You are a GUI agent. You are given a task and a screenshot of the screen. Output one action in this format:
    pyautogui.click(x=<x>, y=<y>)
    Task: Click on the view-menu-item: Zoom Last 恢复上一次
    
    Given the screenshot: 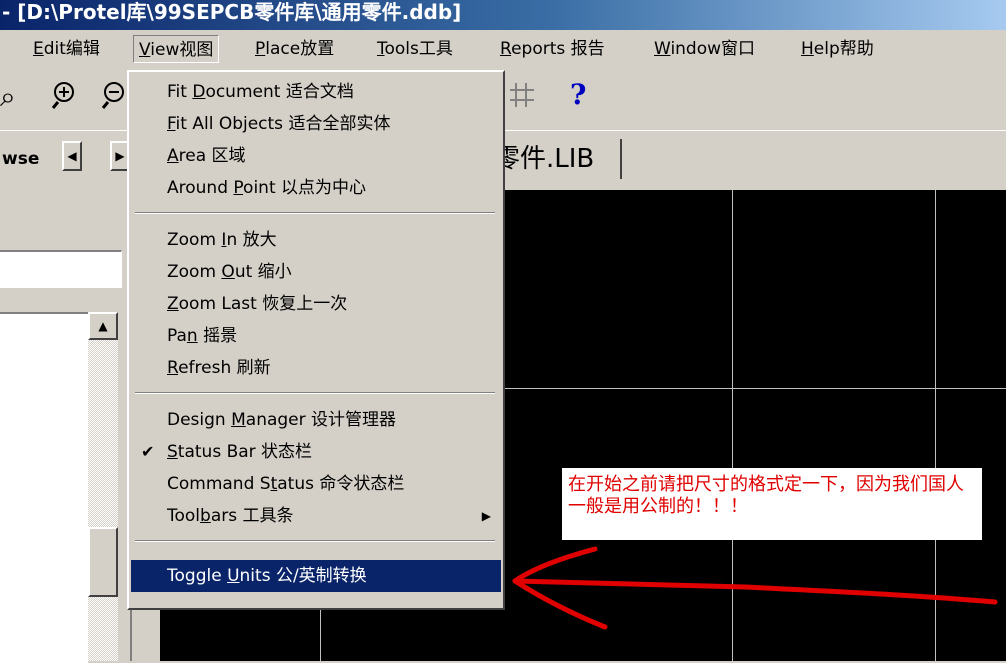 What is the action you would take?
    pyautogui.click(x=316, y=304)
    